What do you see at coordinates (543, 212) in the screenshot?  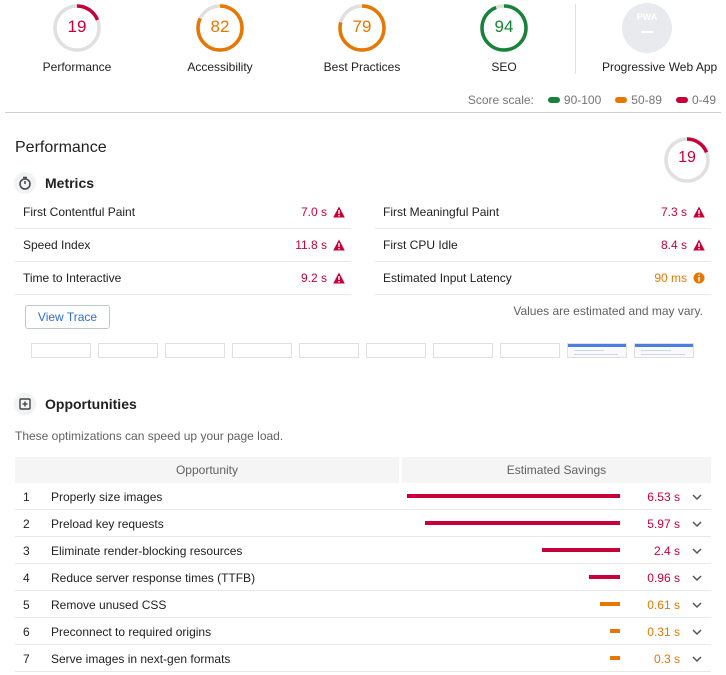 I see `metric-row: First Meaningful Paint 7.3 s` at bounding box center [543, 212].